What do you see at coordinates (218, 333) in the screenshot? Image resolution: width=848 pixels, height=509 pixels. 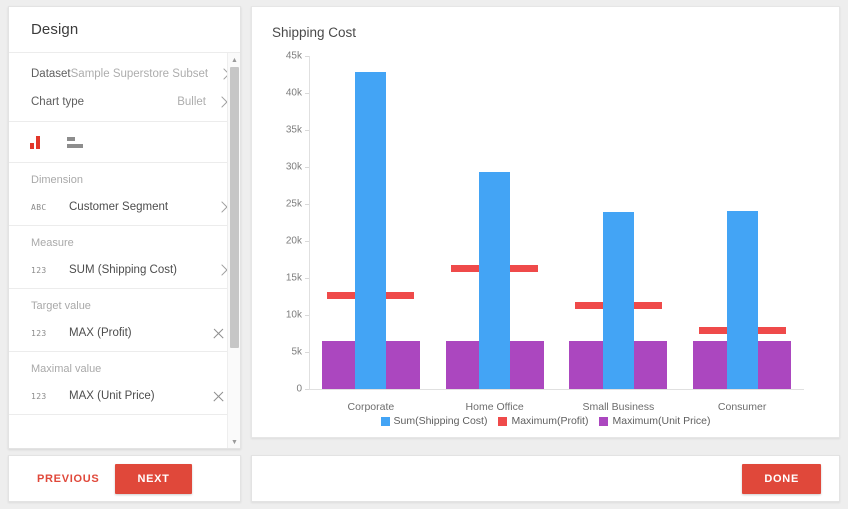 I see `clear-target-value-icon` at bounding box center [218, 333].